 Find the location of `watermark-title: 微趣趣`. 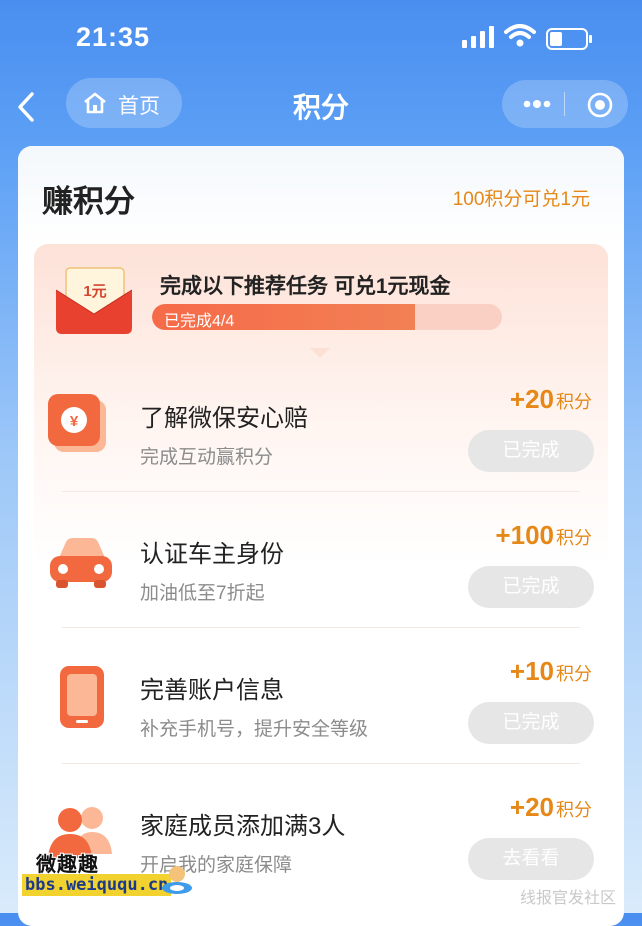

watermark-title: 微趣趣 is located at coordinates (67, 865).